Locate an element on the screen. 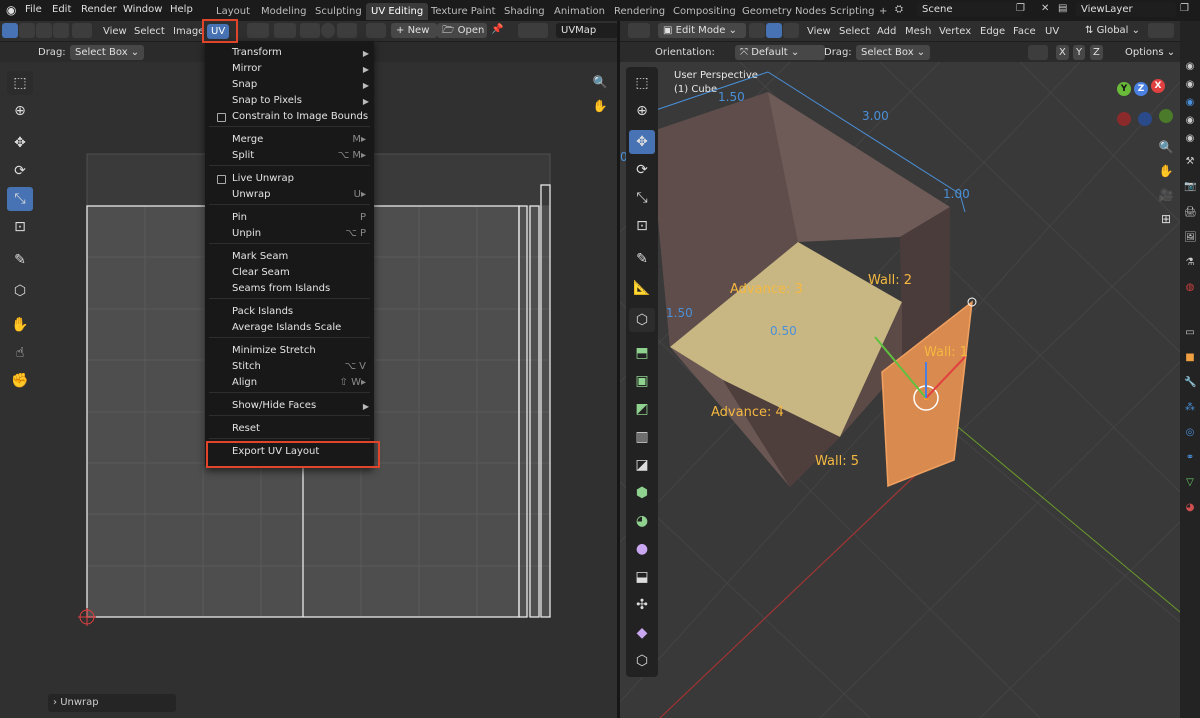 This screenshot has height=718, width=1200. menu-window: Window is located at coordinates (142, 9).